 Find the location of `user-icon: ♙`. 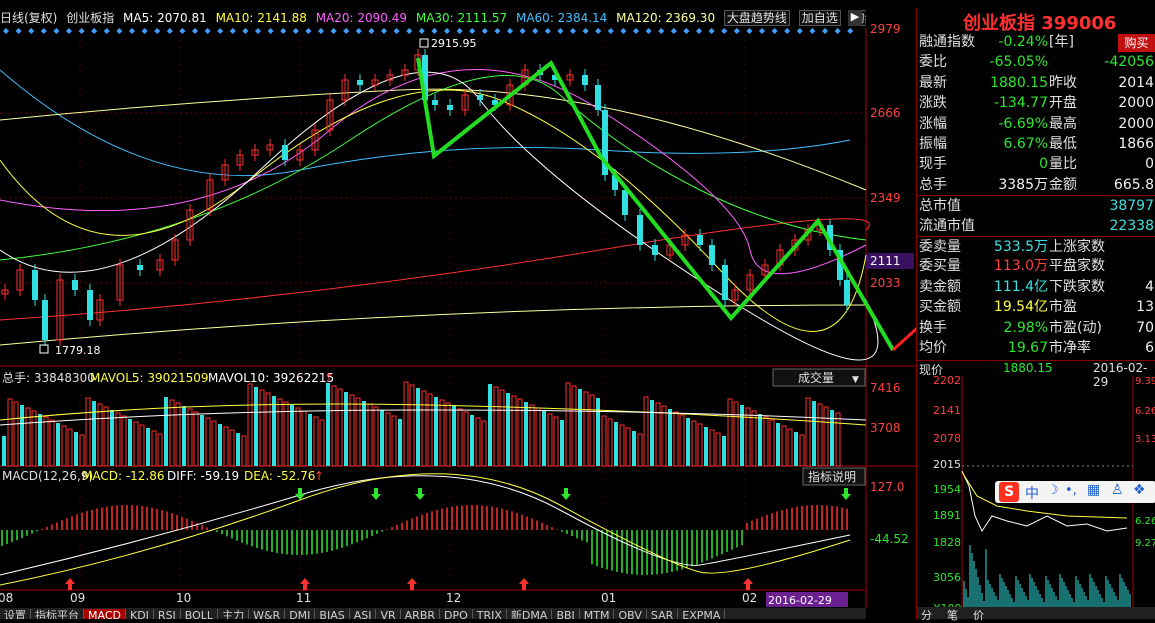

user-icon: ♙ is located at coordinates (1117, 490).